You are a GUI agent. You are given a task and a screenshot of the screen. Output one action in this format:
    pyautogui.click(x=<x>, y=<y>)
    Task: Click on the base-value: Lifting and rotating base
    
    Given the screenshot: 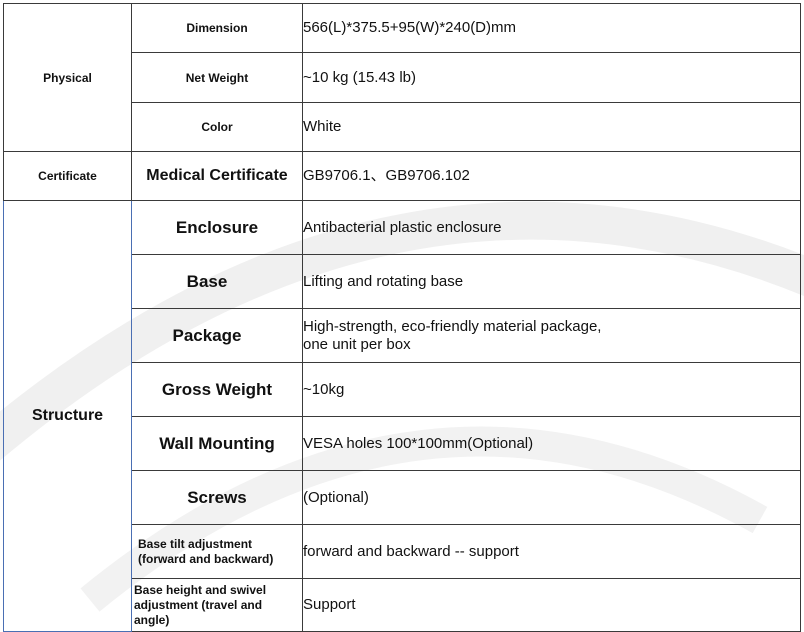 What is the action you would take?
    pyautogui.click(x=551, y=281)
    